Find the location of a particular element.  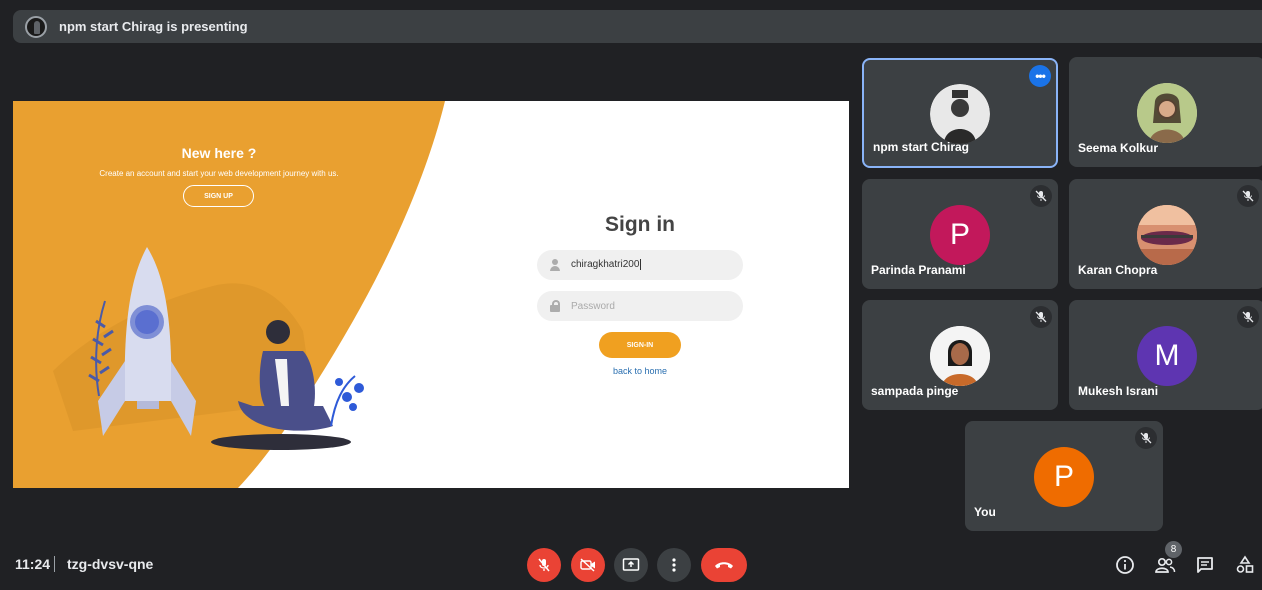

info-icon is located at coordinates (1125, 565).